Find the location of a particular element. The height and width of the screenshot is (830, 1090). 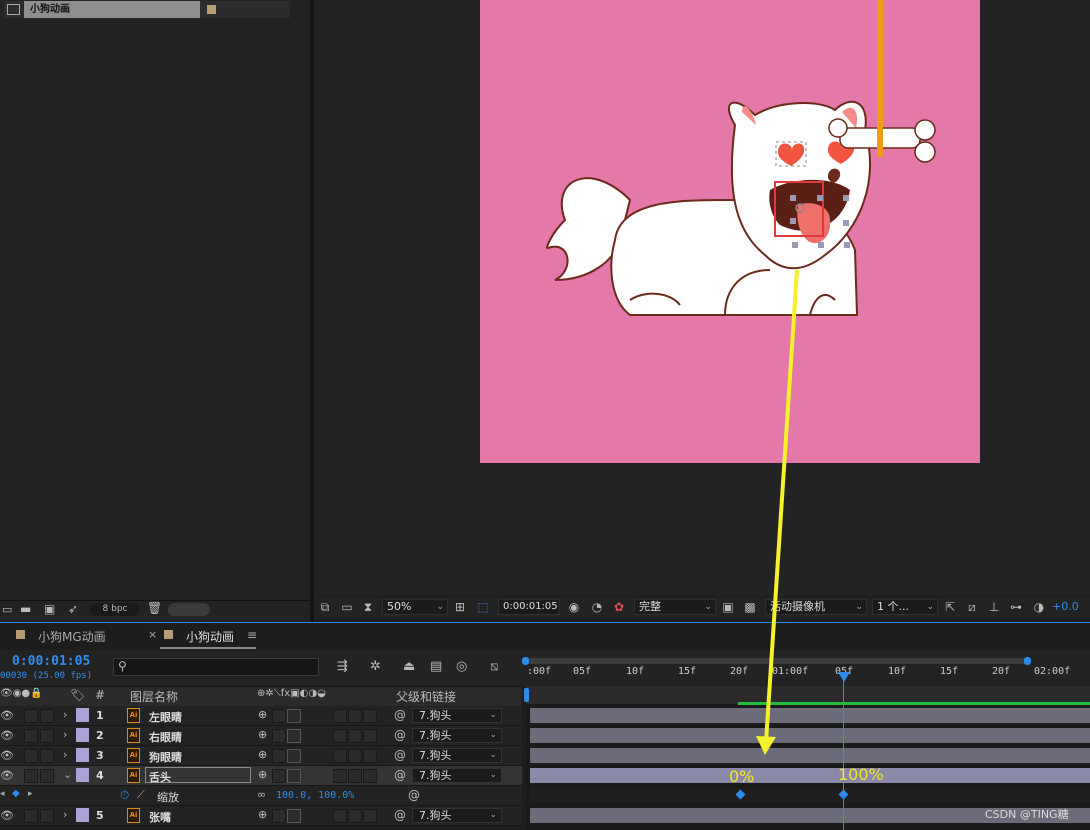

annotation-arrow is located at coordinates (777, 512).